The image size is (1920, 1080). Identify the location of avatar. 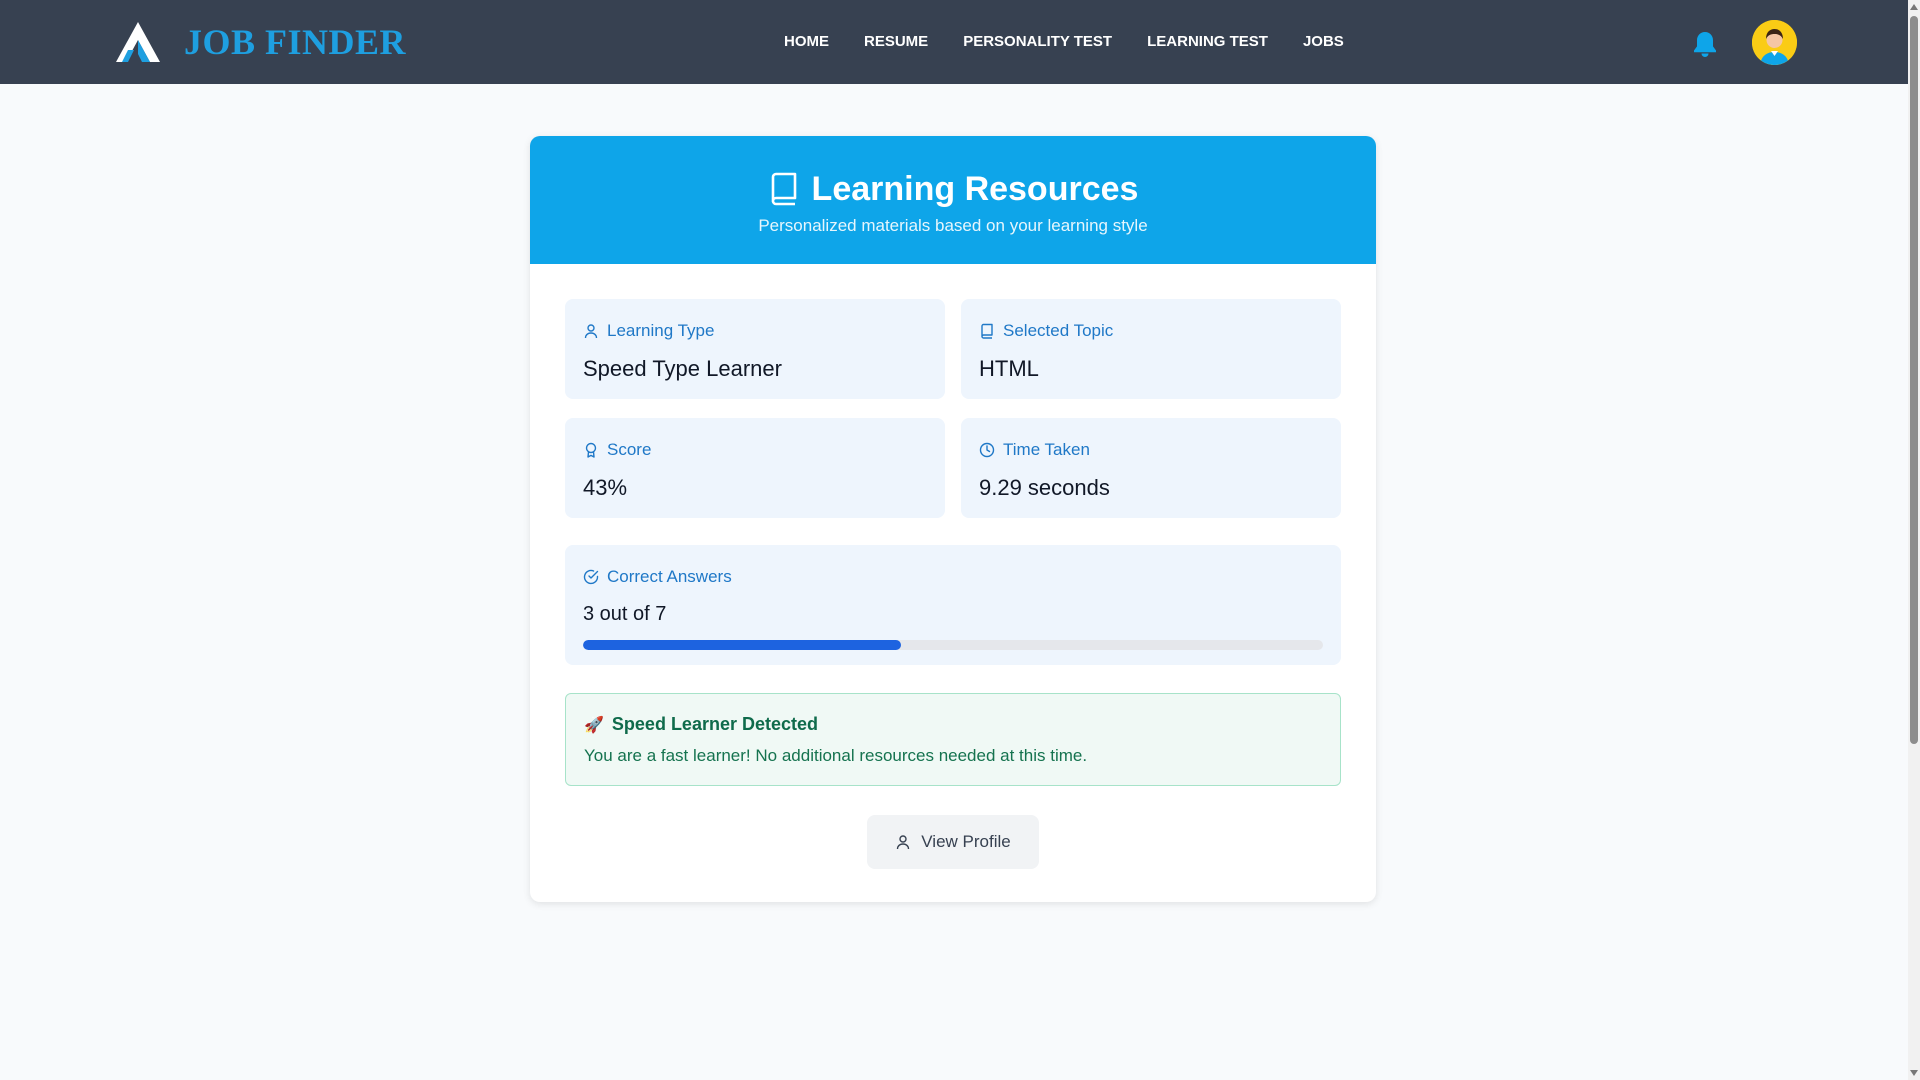
(1774, 42).